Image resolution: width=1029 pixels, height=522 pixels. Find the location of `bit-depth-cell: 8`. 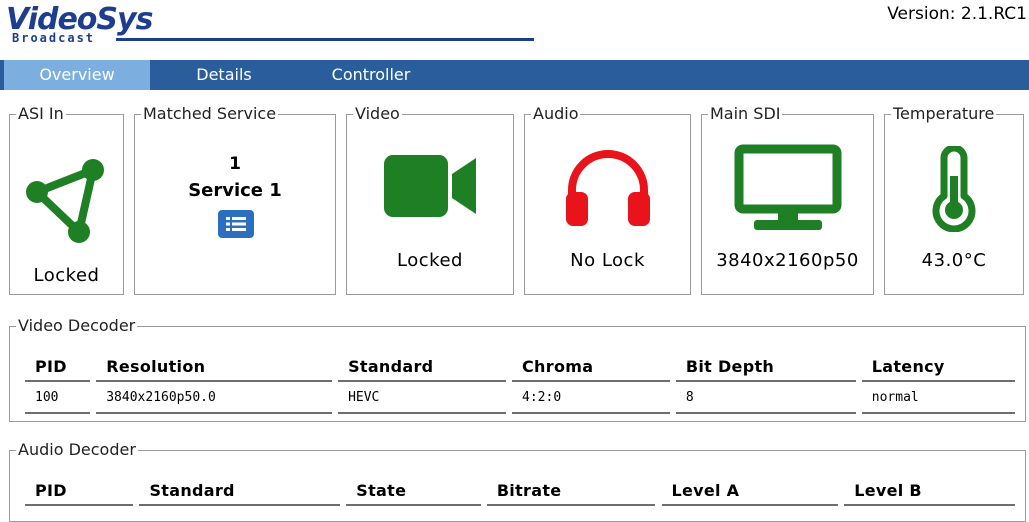

bit-depth-cell: 8 is located at coordinates (765, 397).